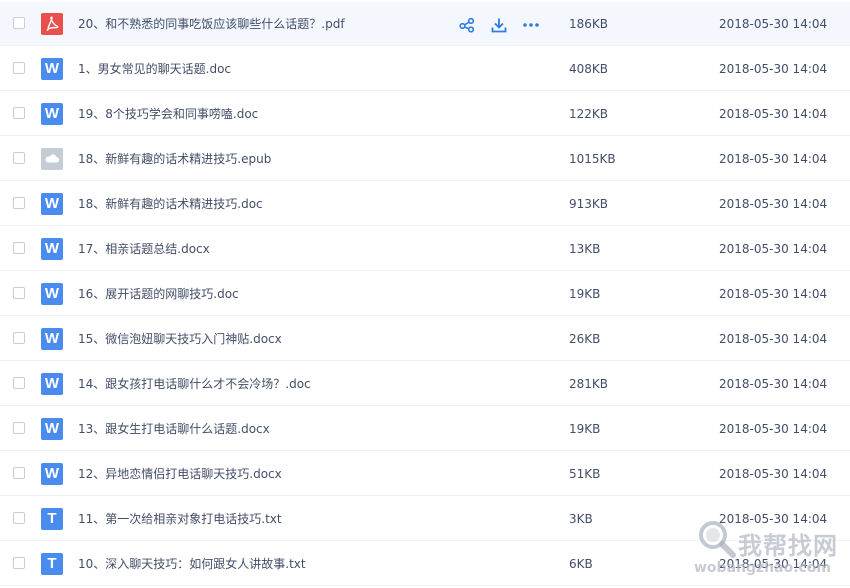 The height and width of the screenshot is (588, 850). What do you see at coordinates (144, 249) in the screenshot?
I see `file-name: 17、相亲话题总结.docx` at bounding box center [144, 249].